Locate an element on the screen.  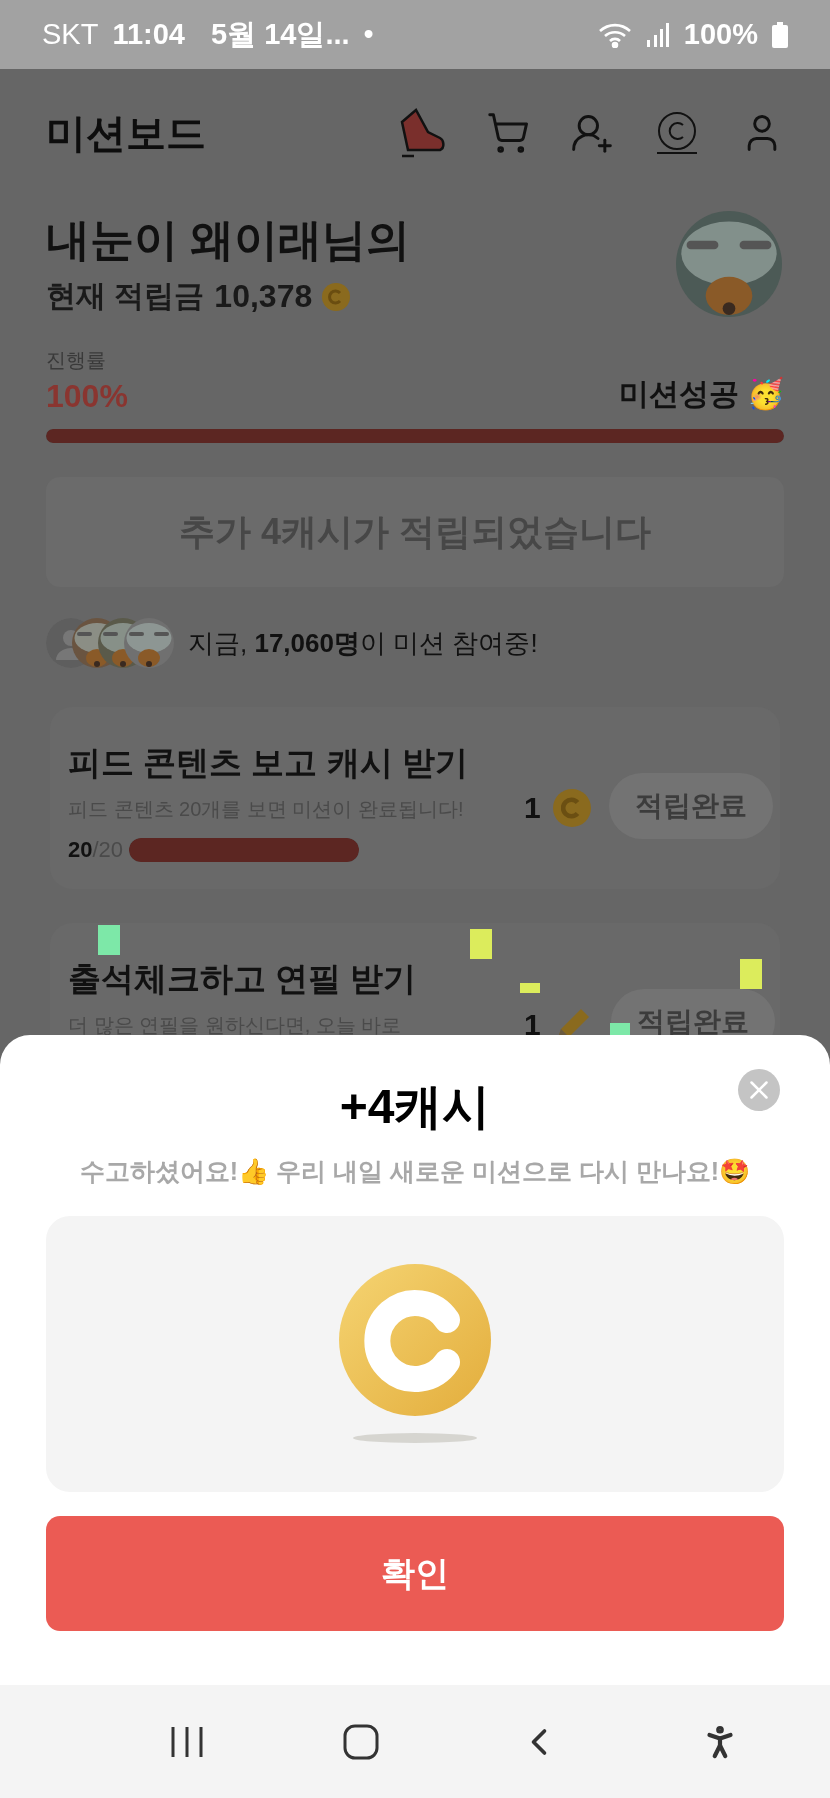
count-done: 20 is located at coordinates (80, 849).